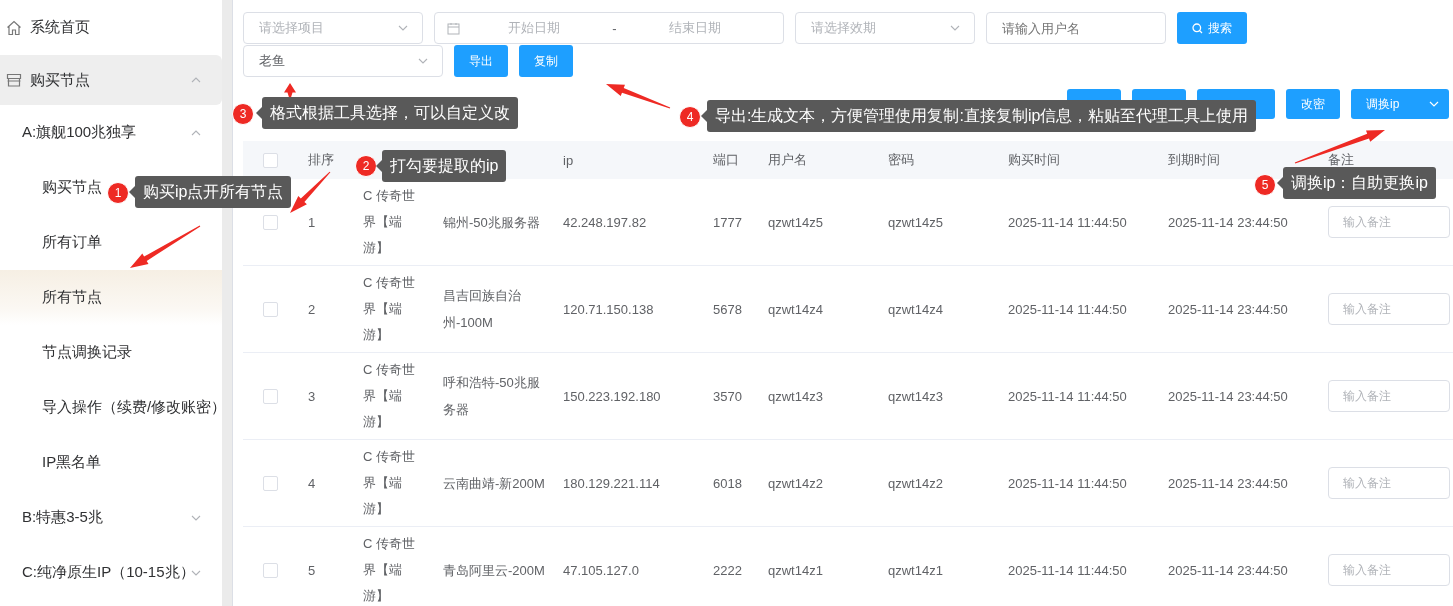 This screenshot has width=1453, height=606. I want to click on table-cell: 2222, so click(727, 570).